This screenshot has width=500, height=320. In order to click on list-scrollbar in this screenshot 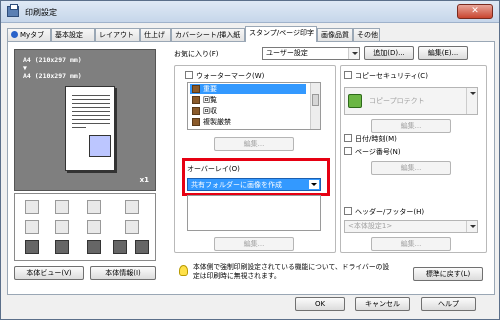, I will do `click(315, 106)`.